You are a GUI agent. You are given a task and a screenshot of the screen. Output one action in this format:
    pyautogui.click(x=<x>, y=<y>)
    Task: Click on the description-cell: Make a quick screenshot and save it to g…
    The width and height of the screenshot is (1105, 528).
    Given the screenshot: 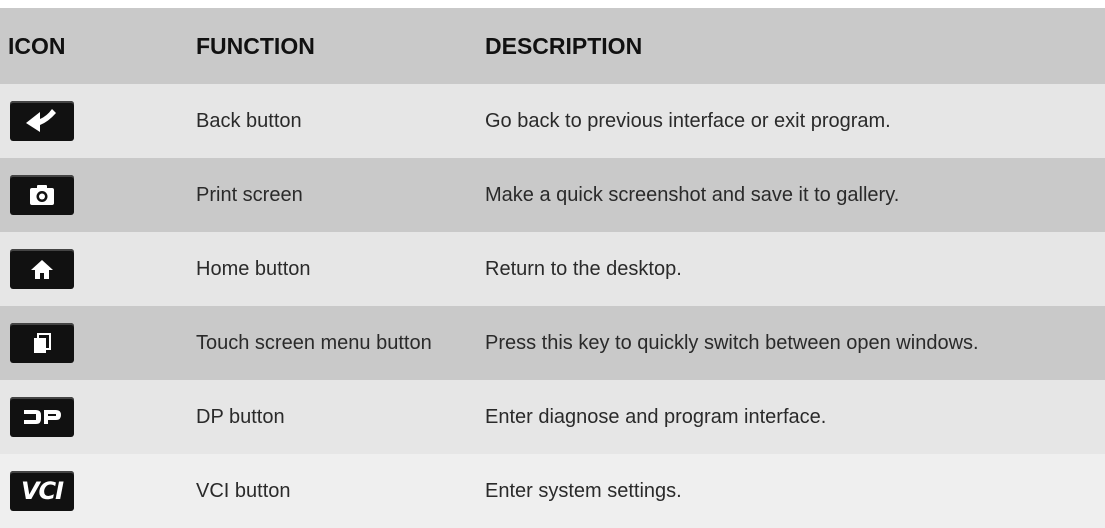 What is the action you would take?
    pyautogui.click(x=692, y=194)
    